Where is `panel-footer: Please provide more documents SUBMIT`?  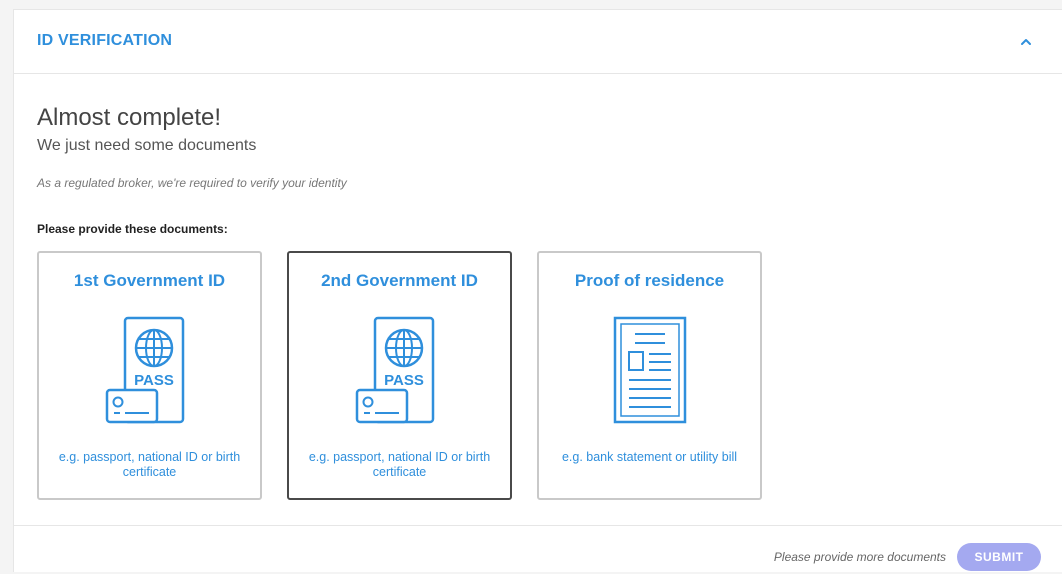 panel-footer: Please provide more documents SUBMIT is located at coordinates (538, 549).